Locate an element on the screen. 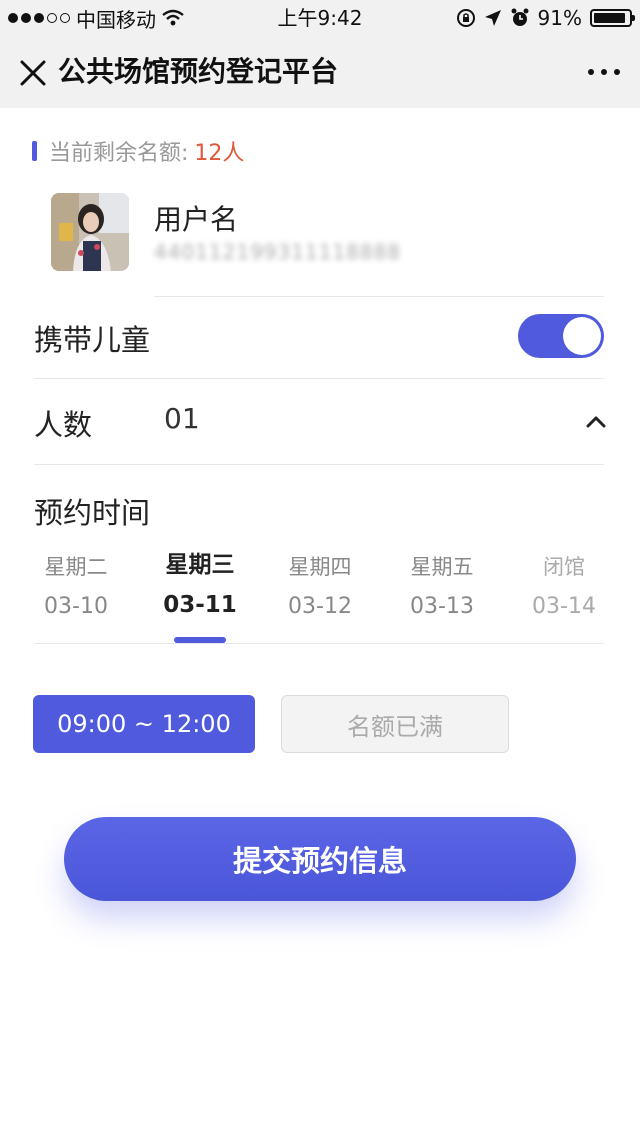 The width and height of the screenshot is (640, 1138). schedule-label: 预约时间 is located at coordinates (92, 513).